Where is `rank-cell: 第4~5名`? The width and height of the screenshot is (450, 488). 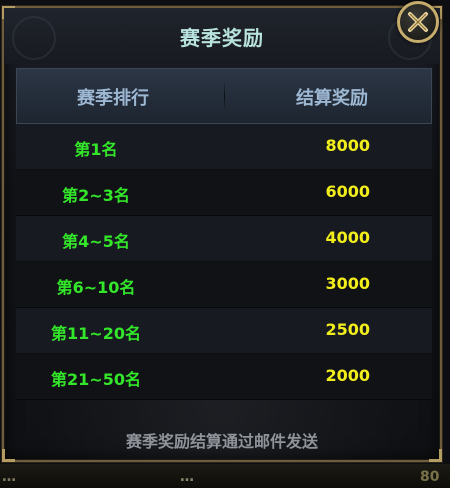 rank-cell: 第4~5名 is located at coordinates (96, 241).